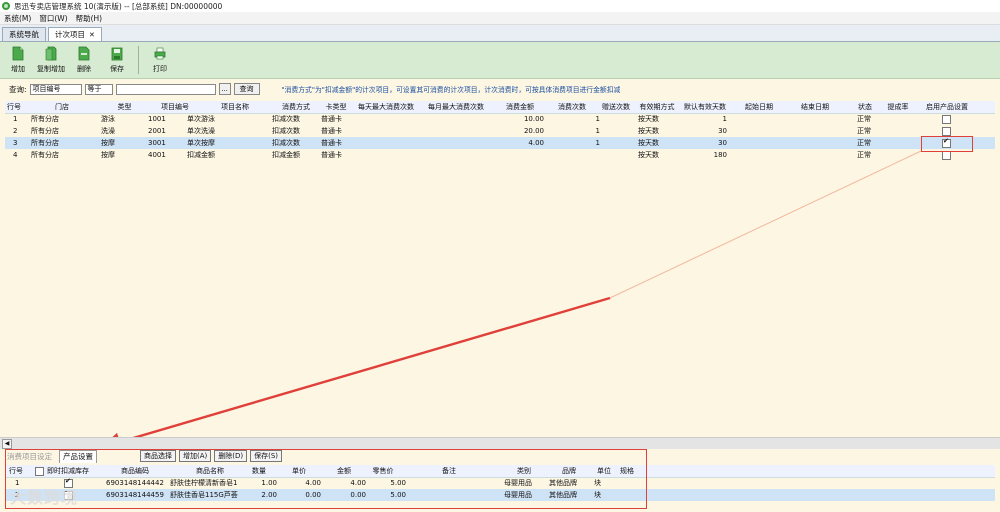 The width and height of the screenshot is (1000, 512). I want to click on save-label: 保存, so click(117, 69).